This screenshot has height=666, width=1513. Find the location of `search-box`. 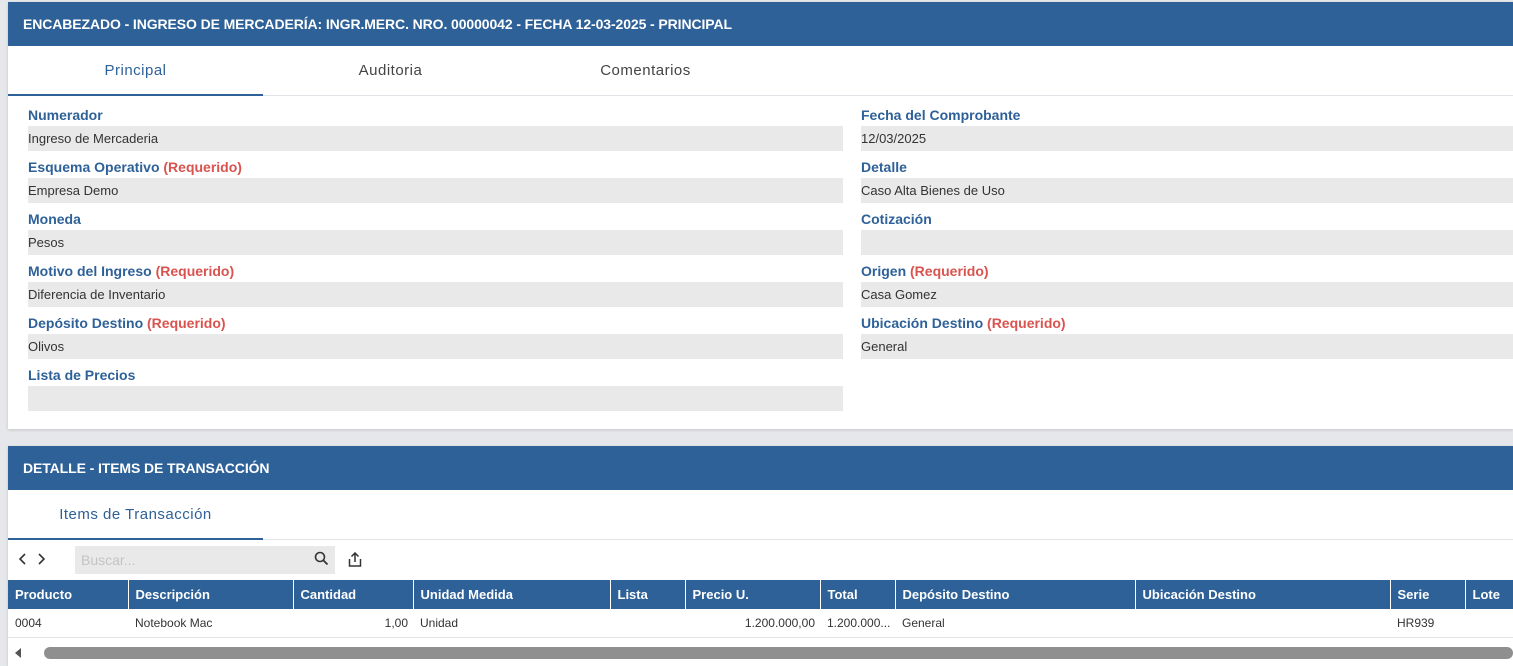

search-box is located at coordinates (205, 560).